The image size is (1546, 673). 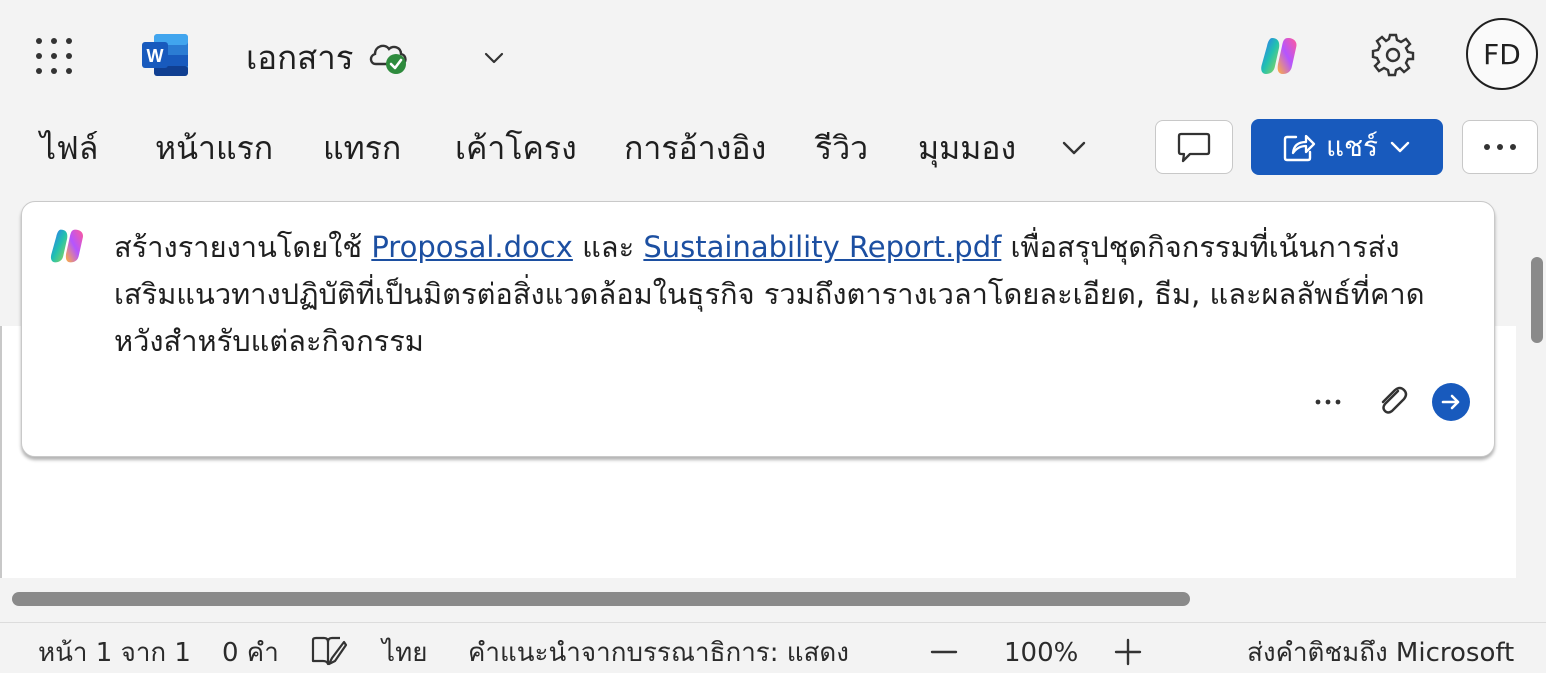 I want to click on prompt-text-part: สร้างรายงานโดยใช้, so click(x=243, y=247).